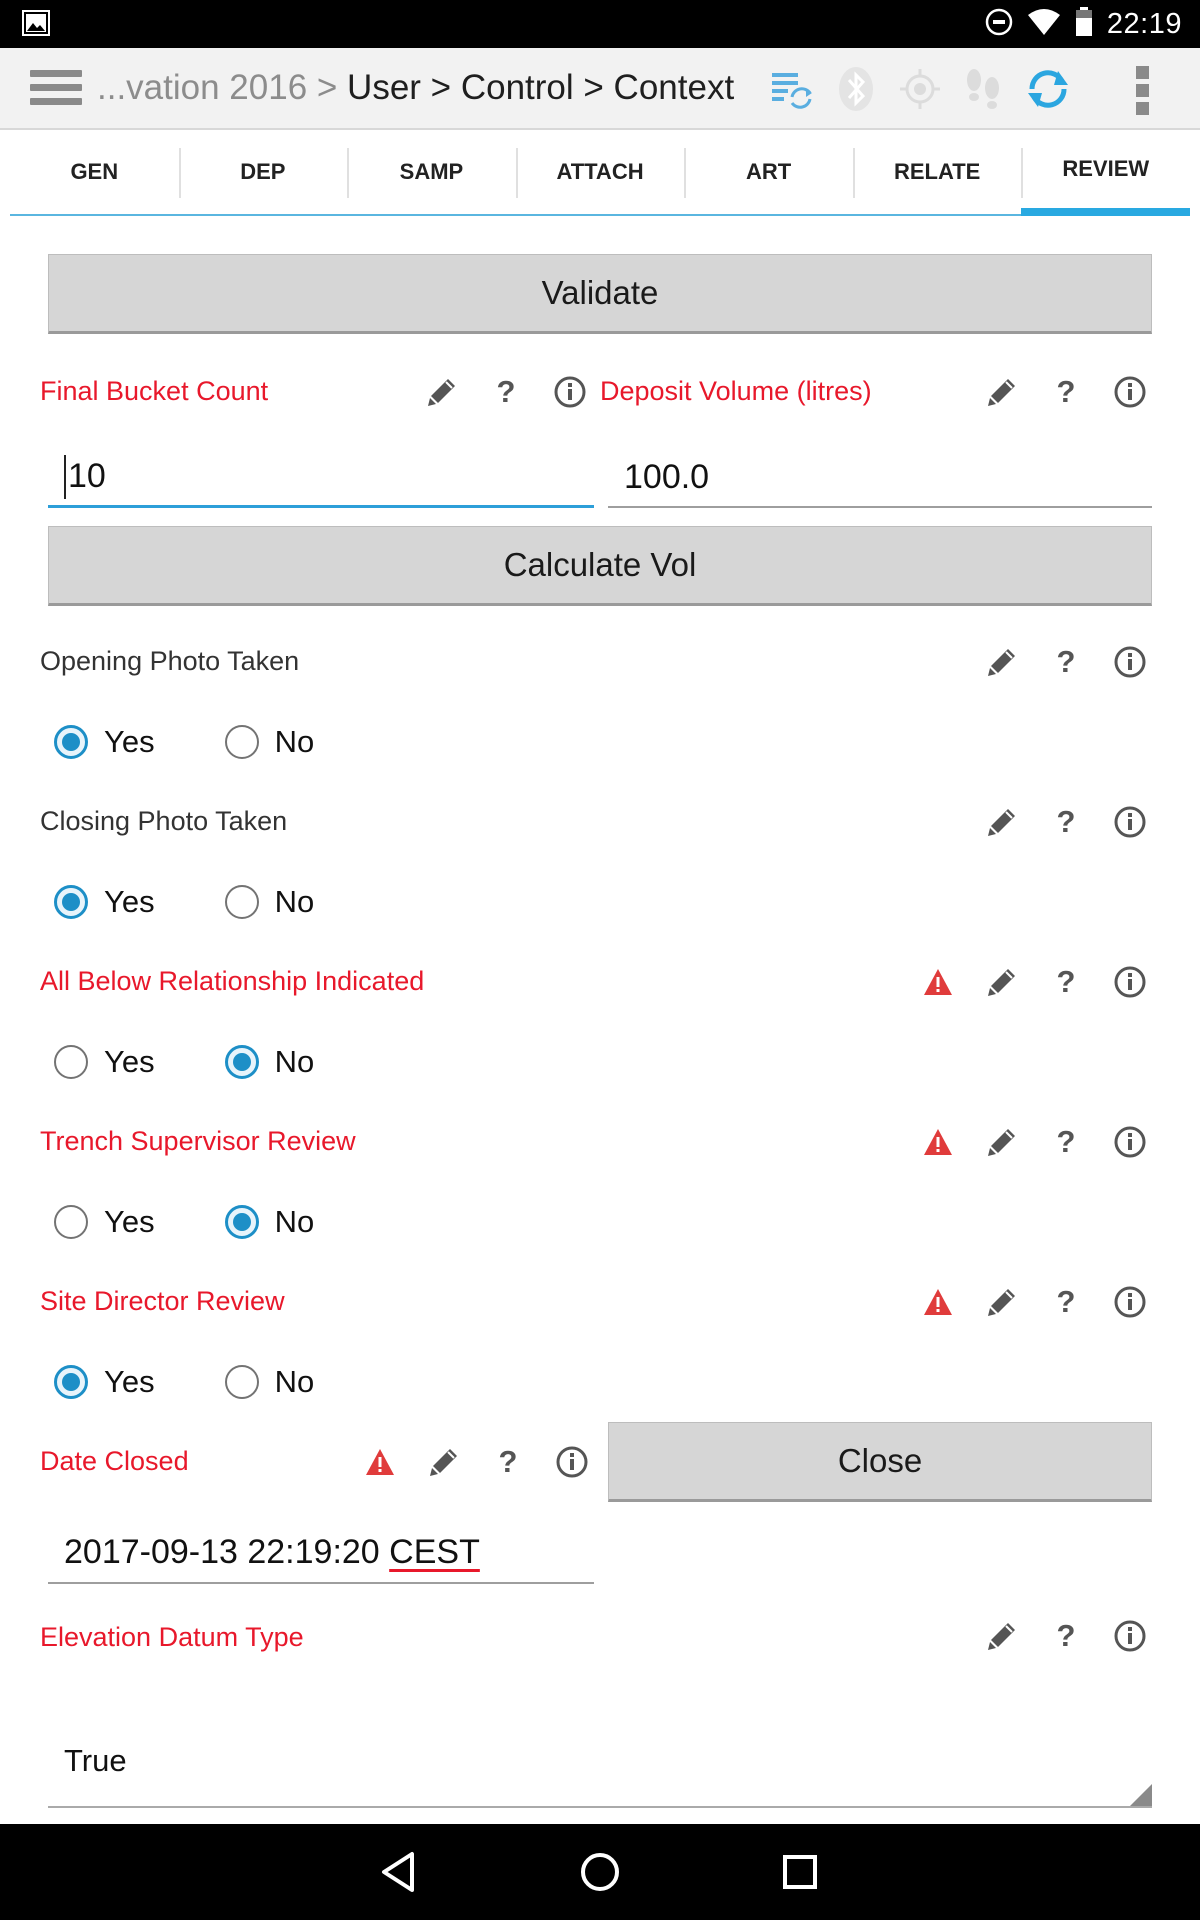 The height and width of the screenshot is (1920, 1200). What do you see at coordinates (269, 1382) in the screenshot?
I see `site-director-no-radio: No` at bounding box center [269, 1382].